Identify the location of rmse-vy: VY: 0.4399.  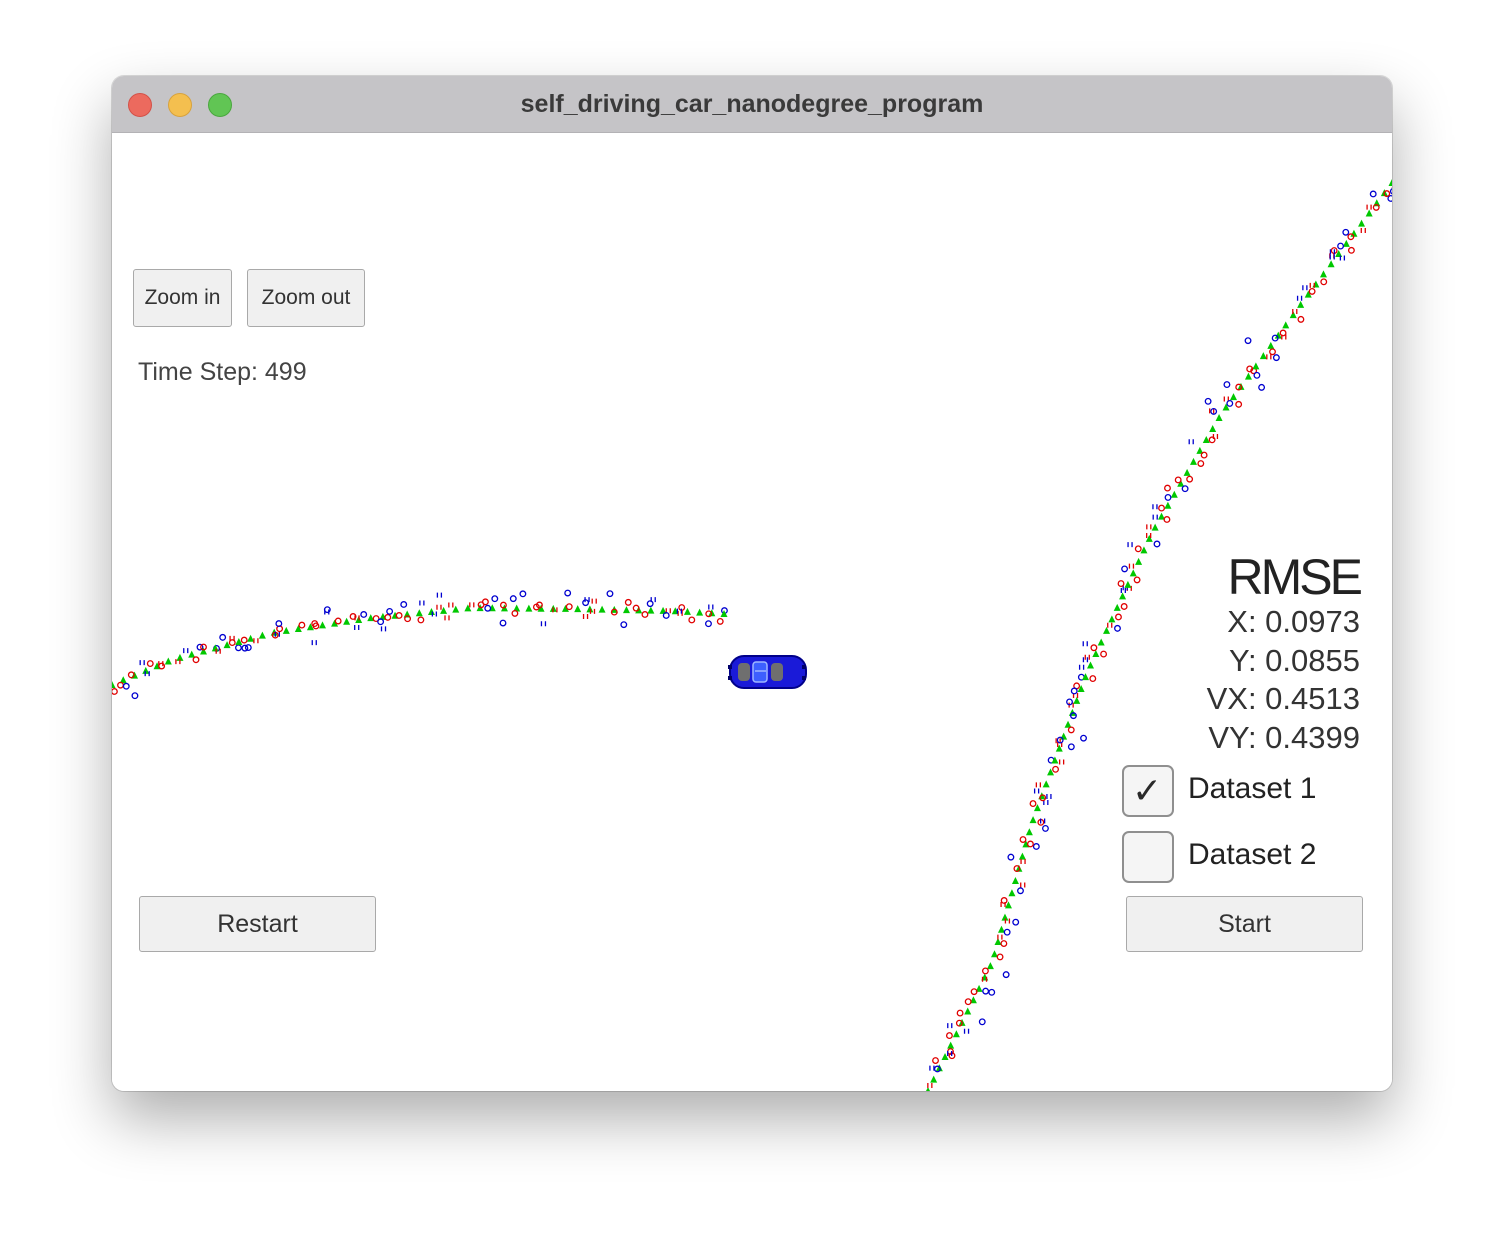
(1284, 737).